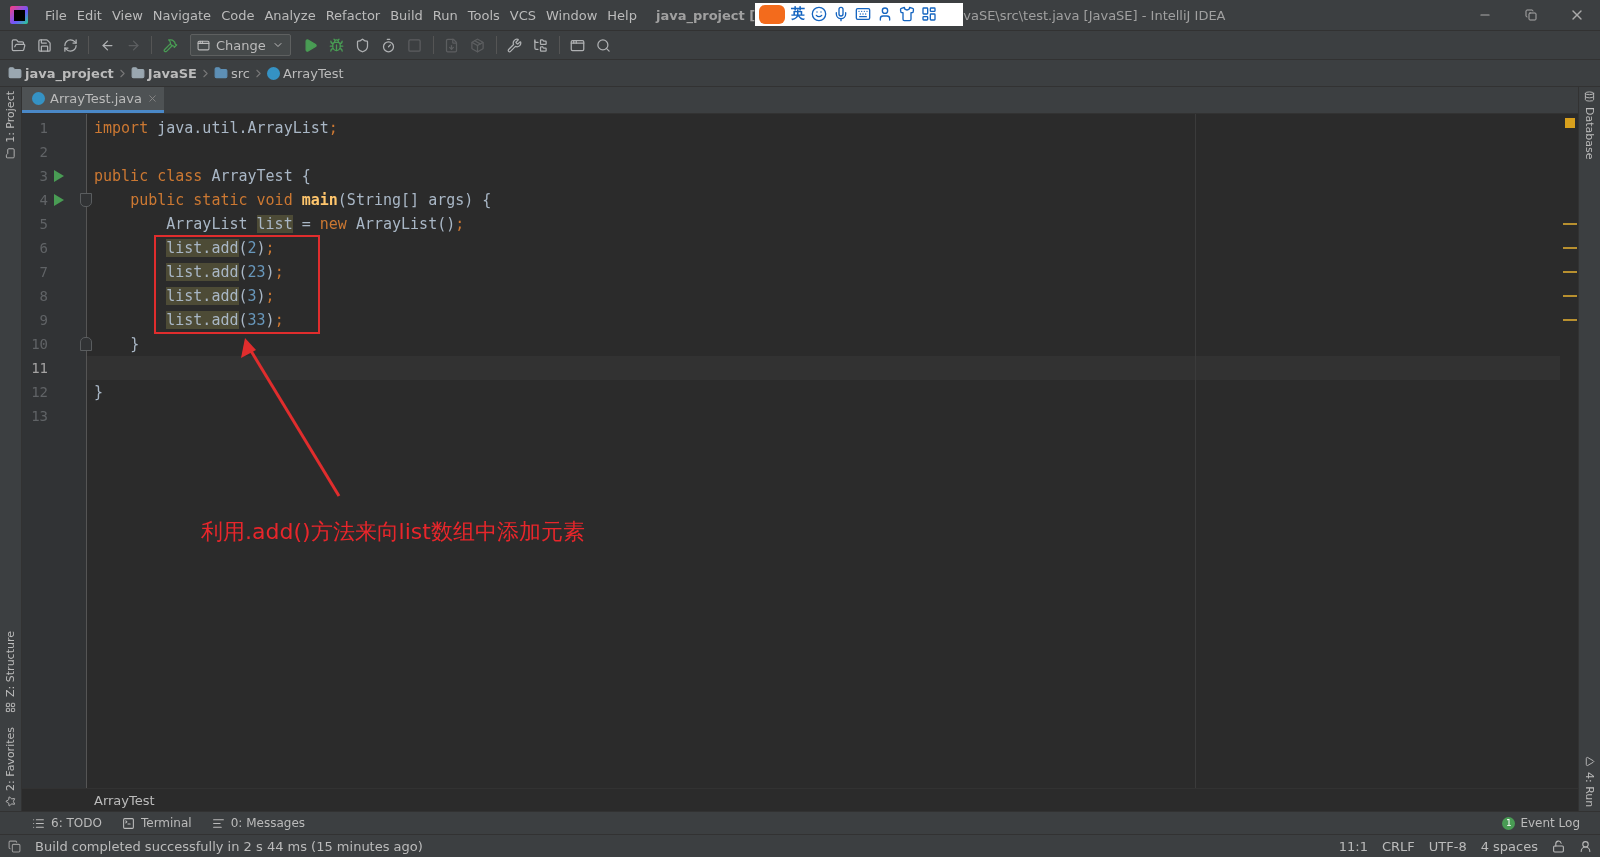 The height and width of the screenshot is (857, 1600). I want to click on menu-item: Window, so click(572, 15).